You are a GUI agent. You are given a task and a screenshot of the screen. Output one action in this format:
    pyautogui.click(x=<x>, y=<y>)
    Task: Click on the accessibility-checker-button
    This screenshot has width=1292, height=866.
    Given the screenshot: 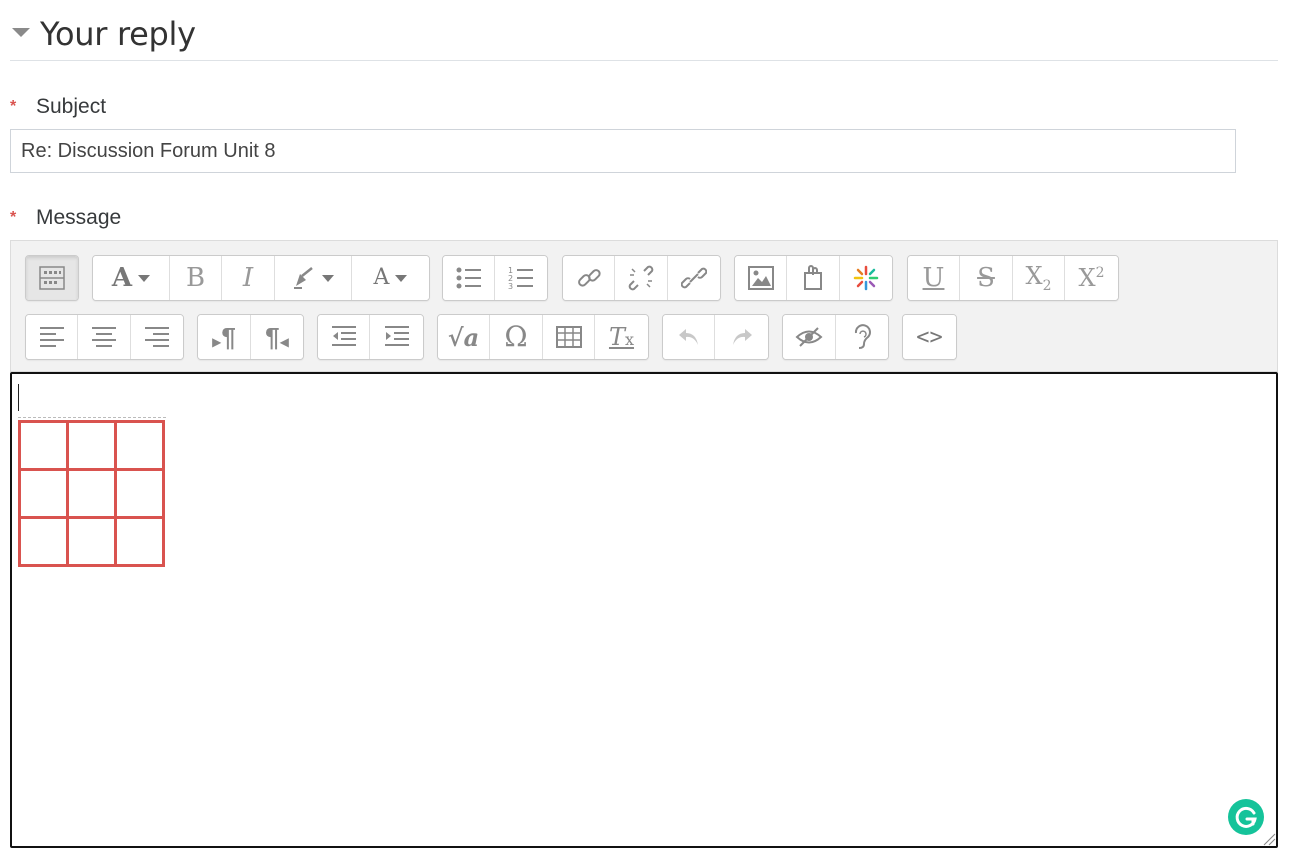 What is the action you would take?
    pyautogui.click(x=809, y=337)
    